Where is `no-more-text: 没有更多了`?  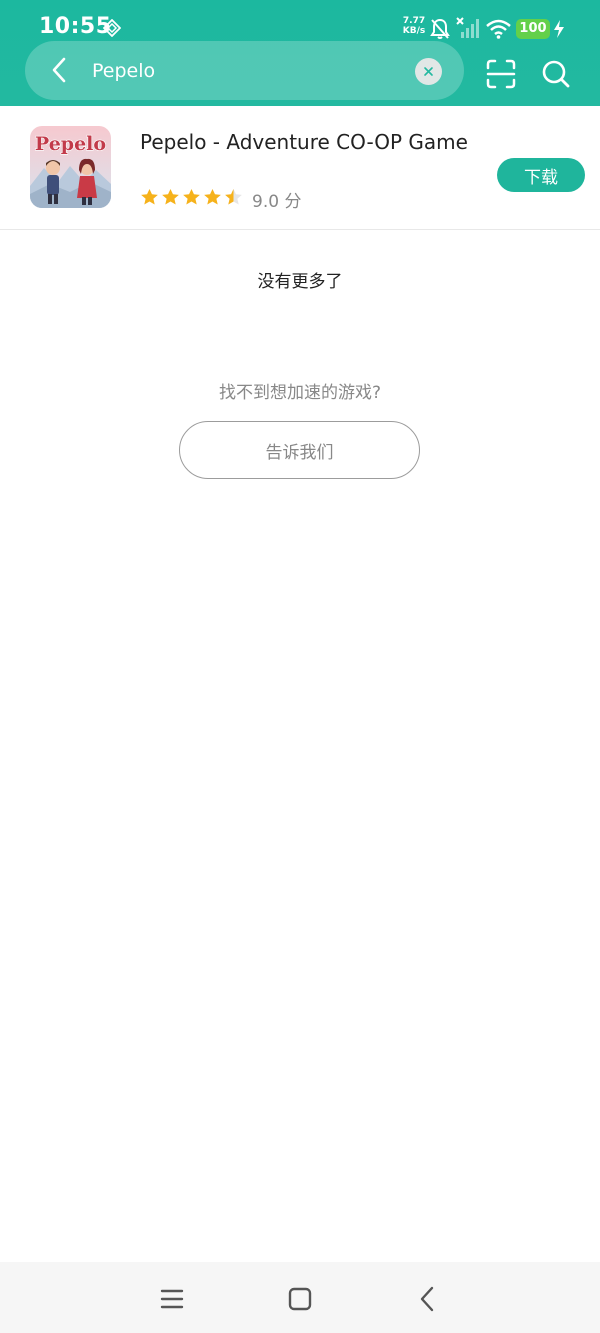 no-more-text: 没有更多了 is located at coordinates (300, 282).